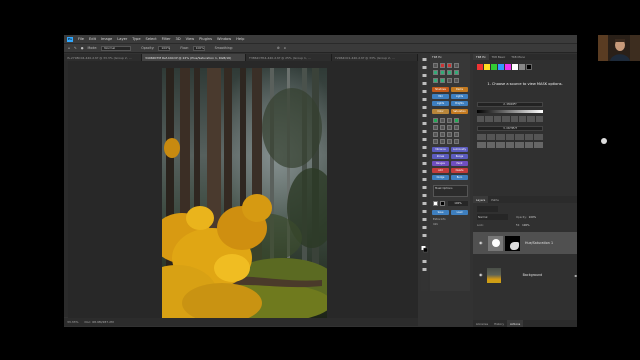 The width and height of the screenshot is (640, 360). Describe the element at coordinates (459, 156) in the screenshot. I see `tk-btn-range: Range` at that location.